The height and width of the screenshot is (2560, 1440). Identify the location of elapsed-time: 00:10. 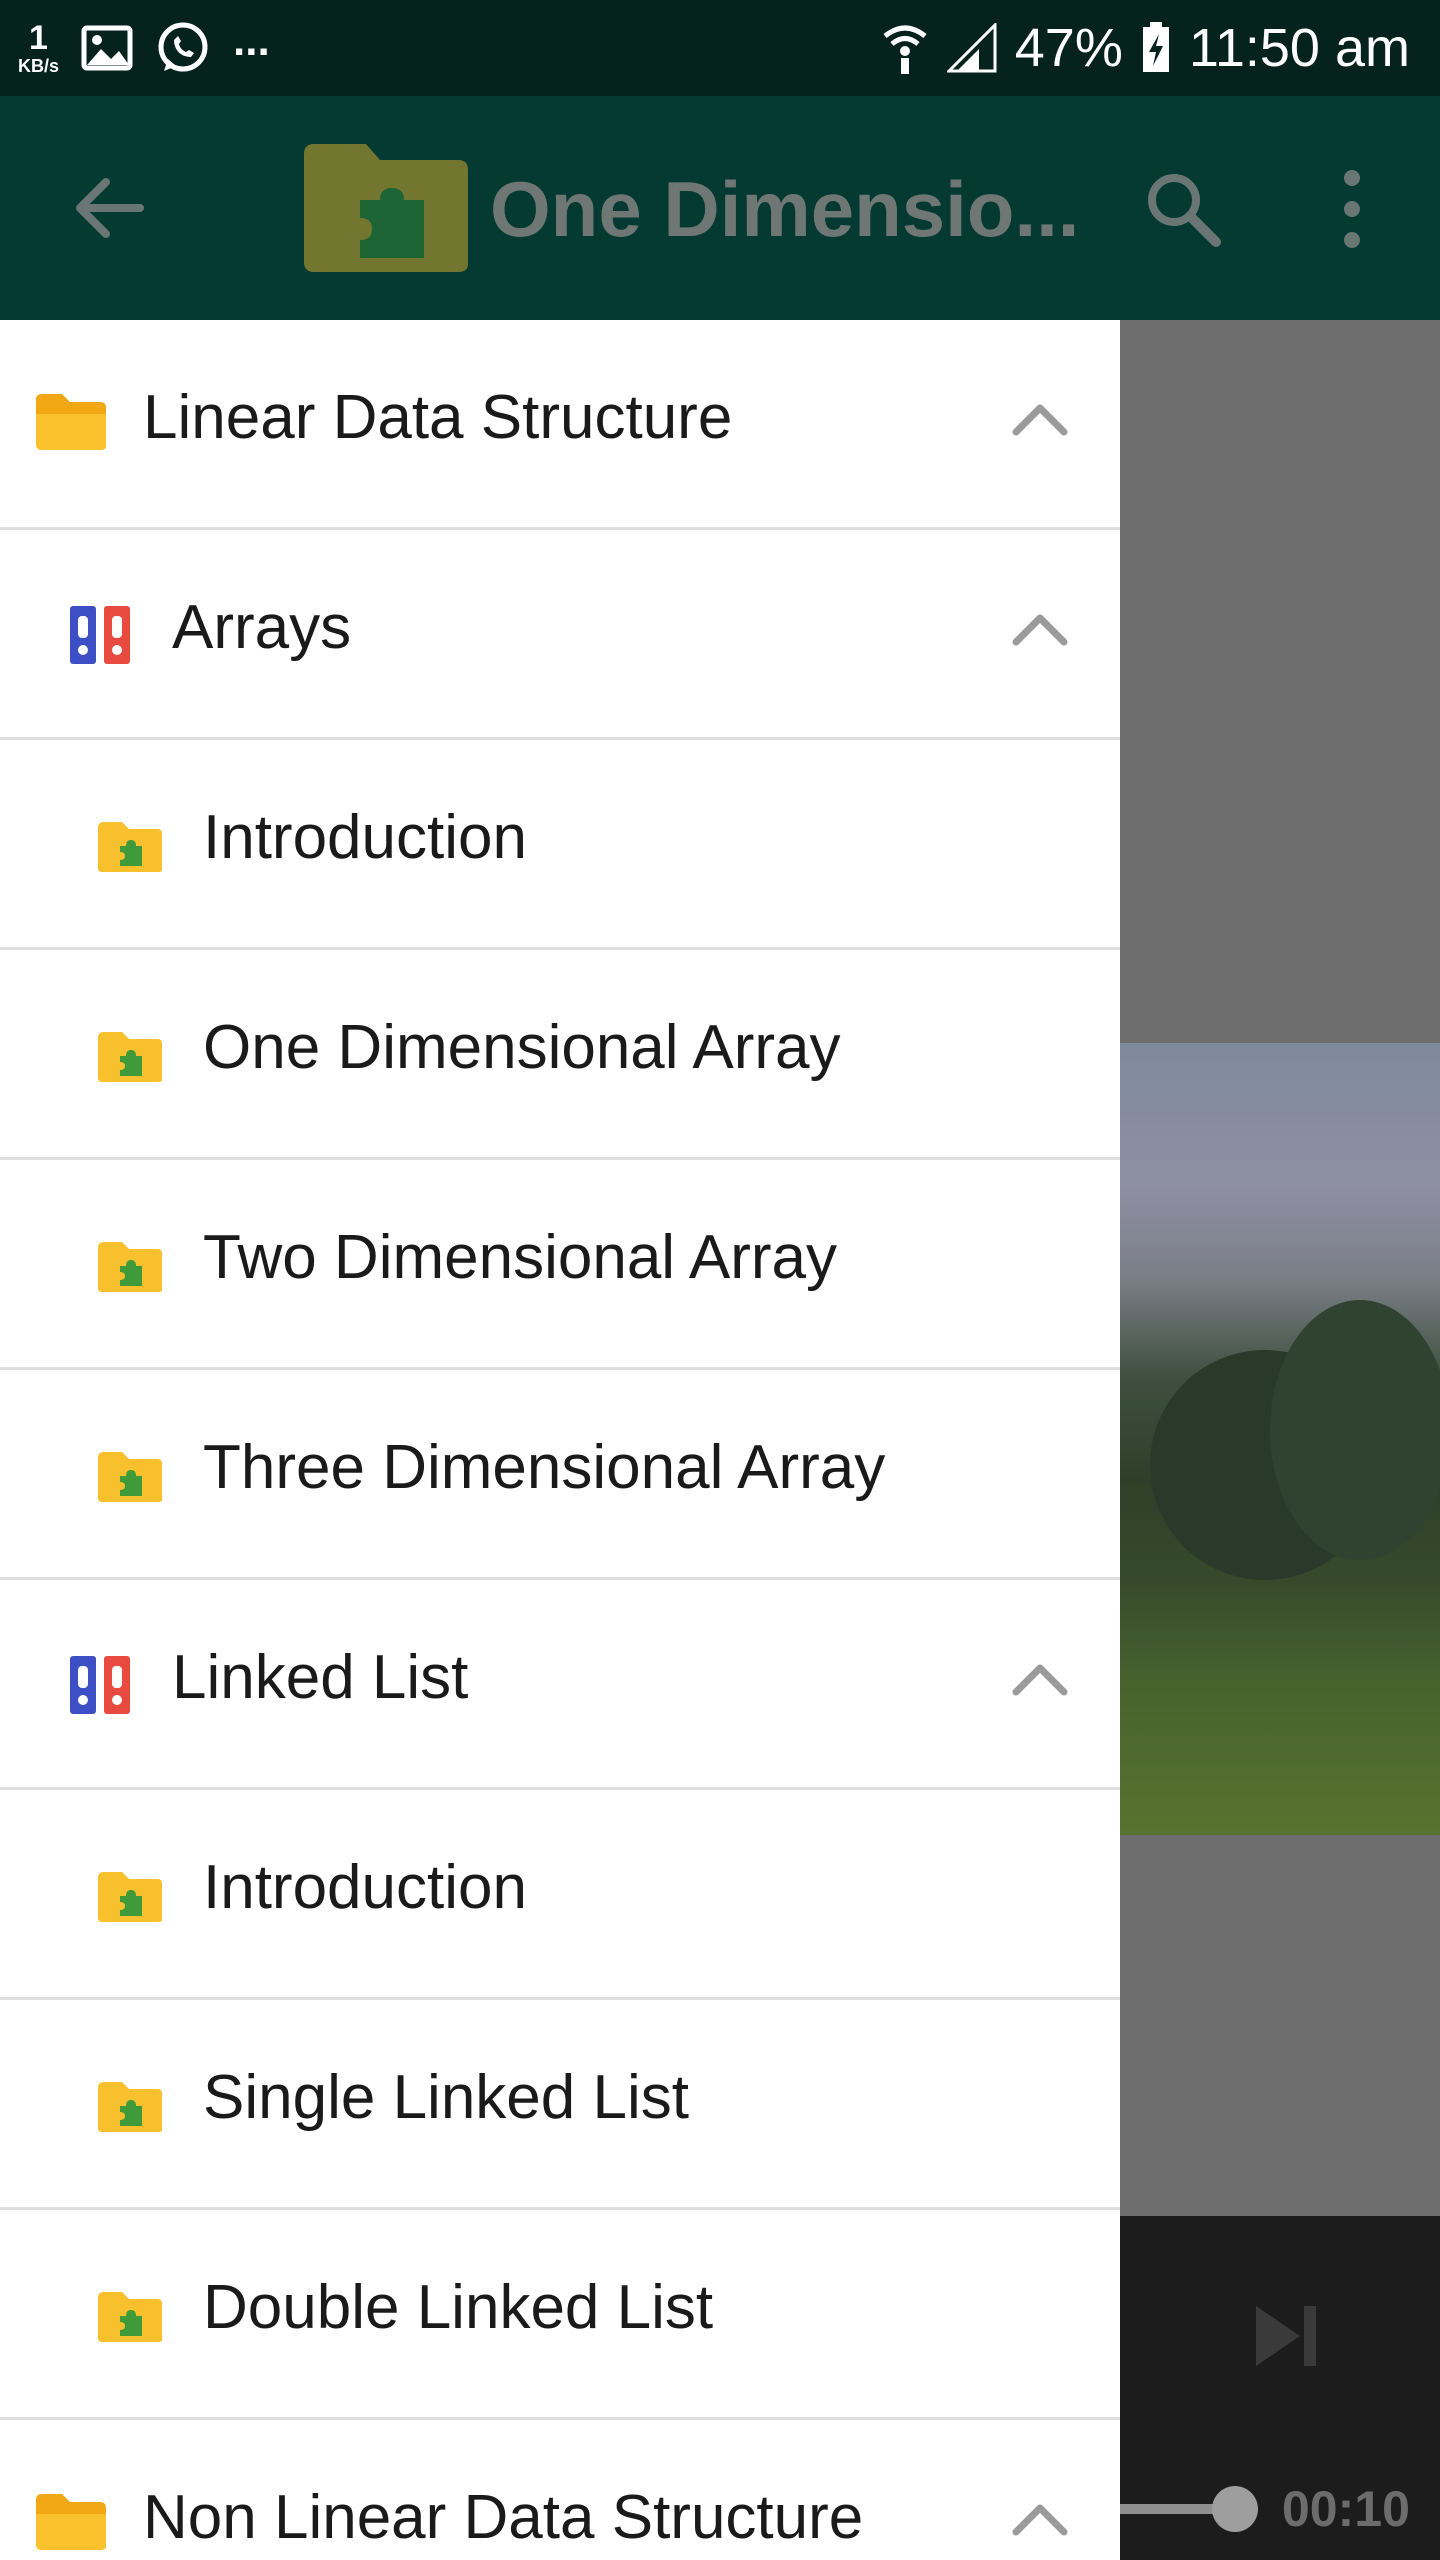
(1346, 2509).